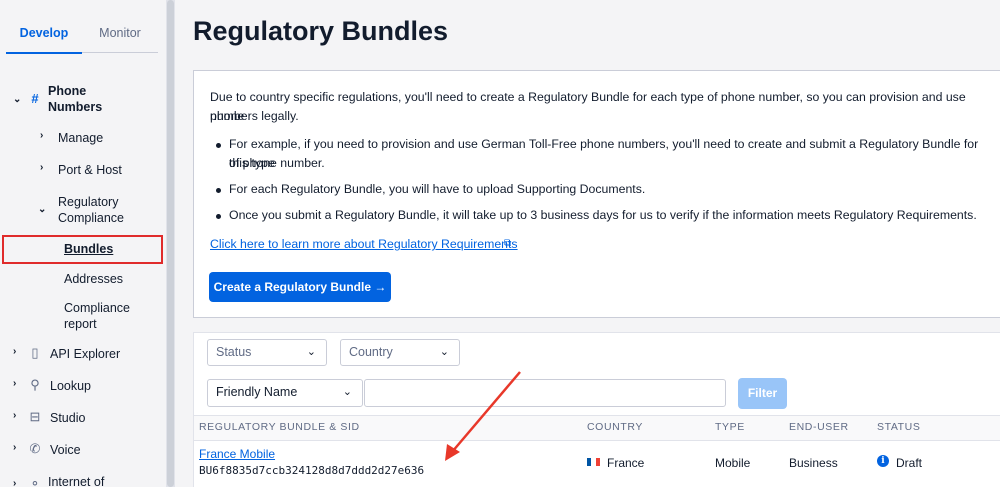 Image resolution: width=1000 pixels, height=487 pixels. What do you see at coordinates (545, 393) in the screenshot?
I see `filter-value-input` at bounding box center [545, 393].